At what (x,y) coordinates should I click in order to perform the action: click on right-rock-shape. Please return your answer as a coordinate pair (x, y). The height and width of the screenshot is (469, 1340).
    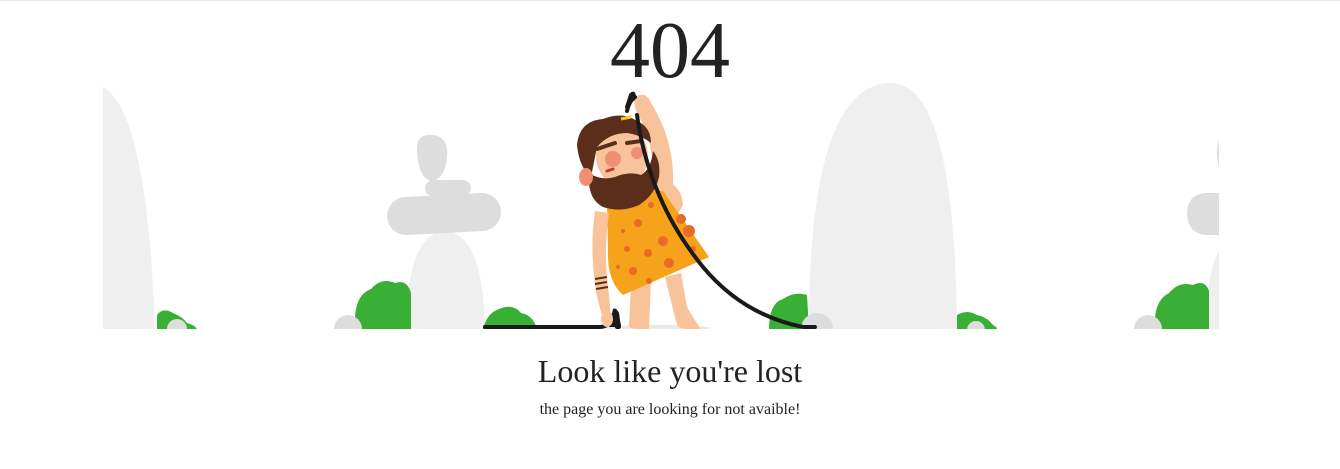
    Looking at the image, I should click on (883, 205).